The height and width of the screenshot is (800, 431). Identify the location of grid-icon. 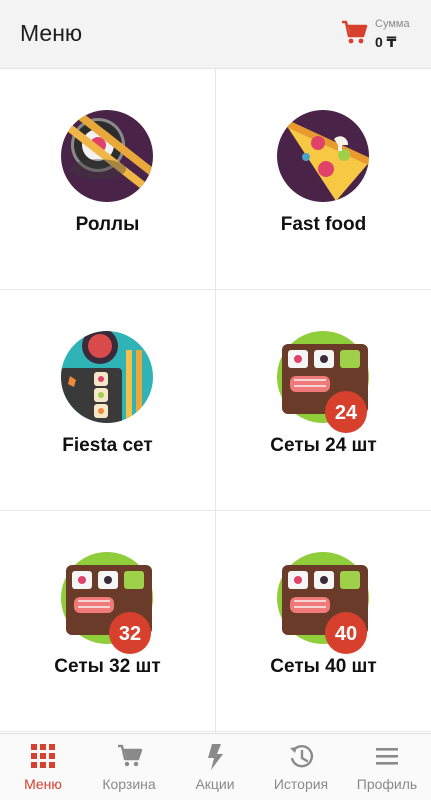
(43, 756).